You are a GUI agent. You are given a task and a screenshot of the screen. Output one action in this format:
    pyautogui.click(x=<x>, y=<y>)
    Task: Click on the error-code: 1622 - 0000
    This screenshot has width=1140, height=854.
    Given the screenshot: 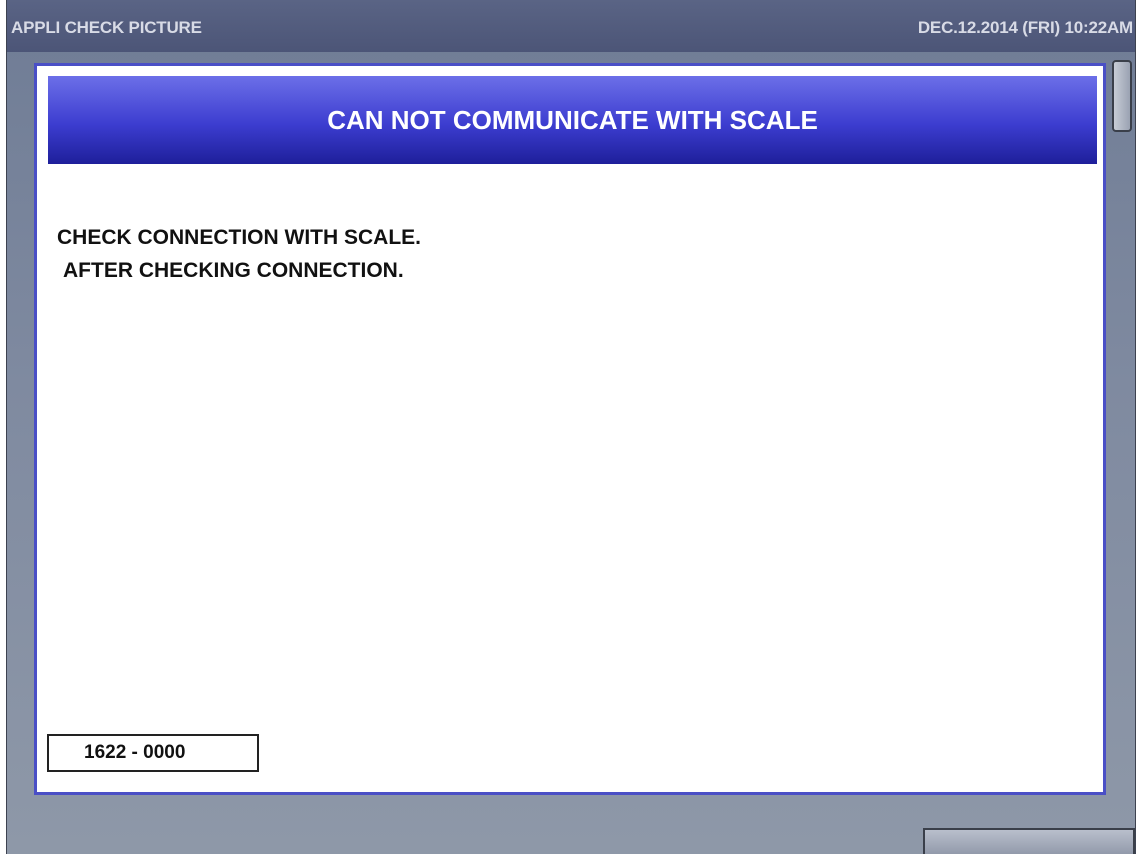 What is the action you would take?
    pyautogui.click(x=153, y=753)
    